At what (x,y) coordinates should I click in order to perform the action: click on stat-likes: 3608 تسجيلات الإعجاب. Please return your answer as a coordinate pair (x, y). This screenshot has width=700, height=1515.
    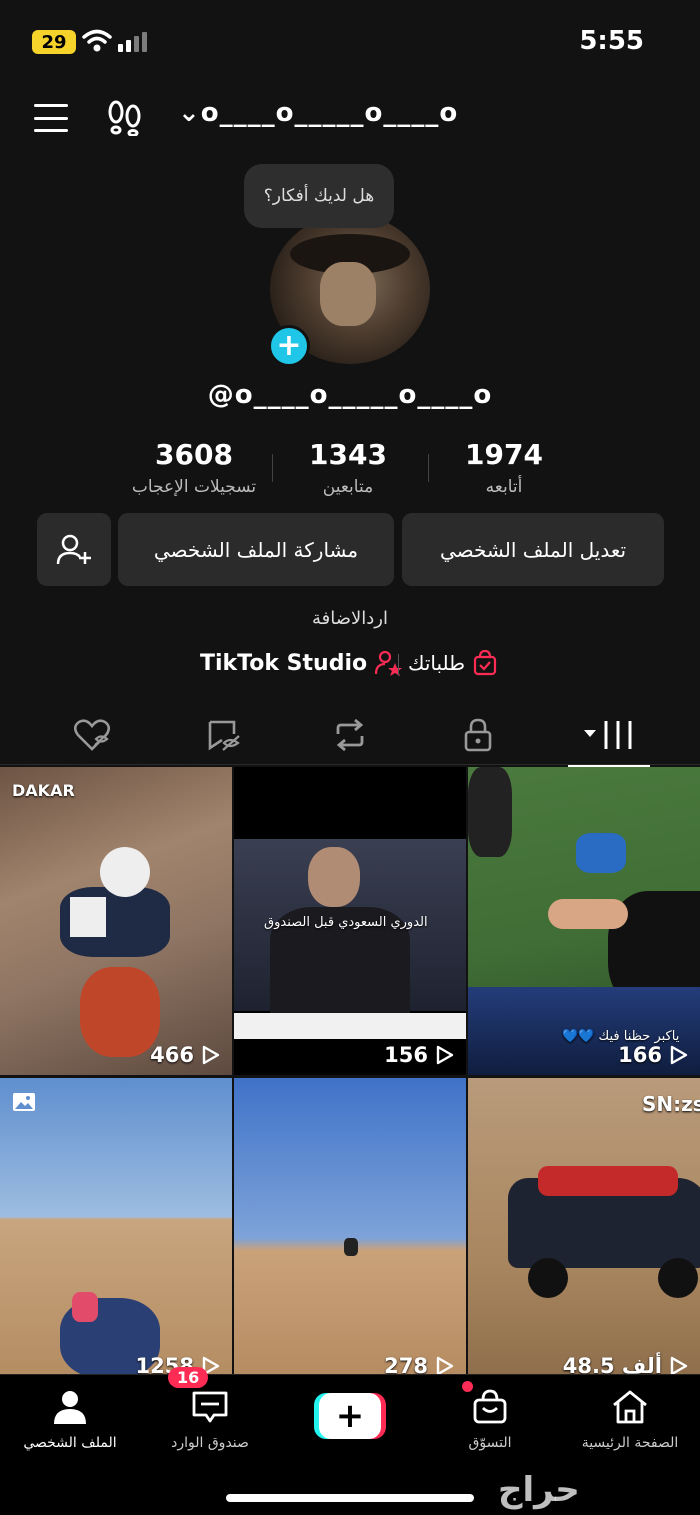
    Looking at the image, I should click on (194, 467).